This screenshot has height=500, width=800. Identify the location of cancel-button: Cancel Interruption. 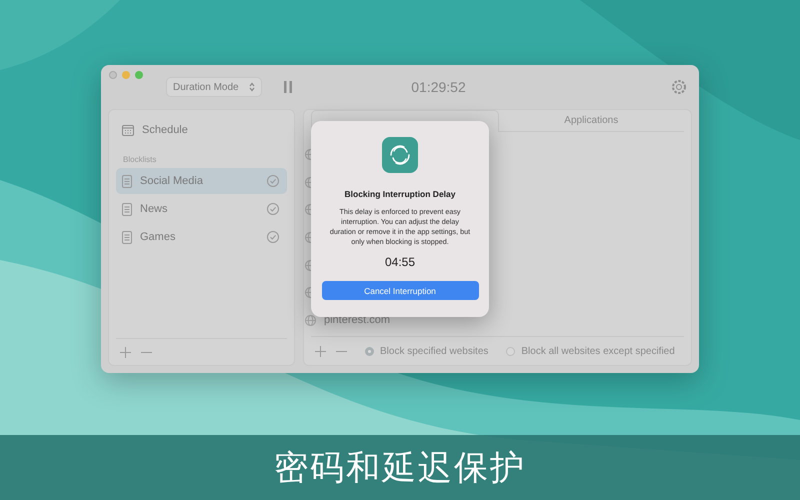
(400, 290).